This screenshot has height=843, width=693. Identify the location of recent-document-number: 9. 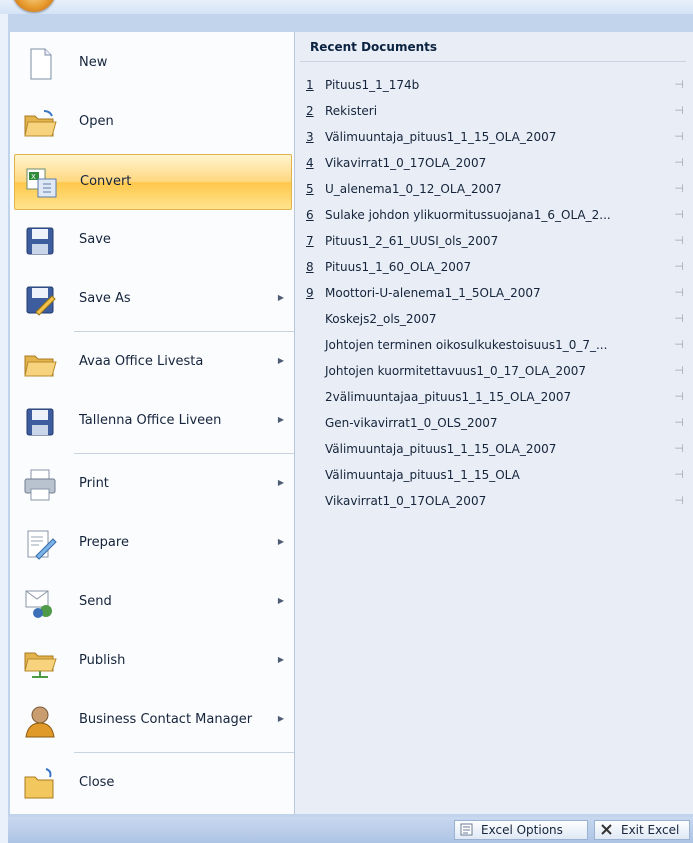
(310, 293).